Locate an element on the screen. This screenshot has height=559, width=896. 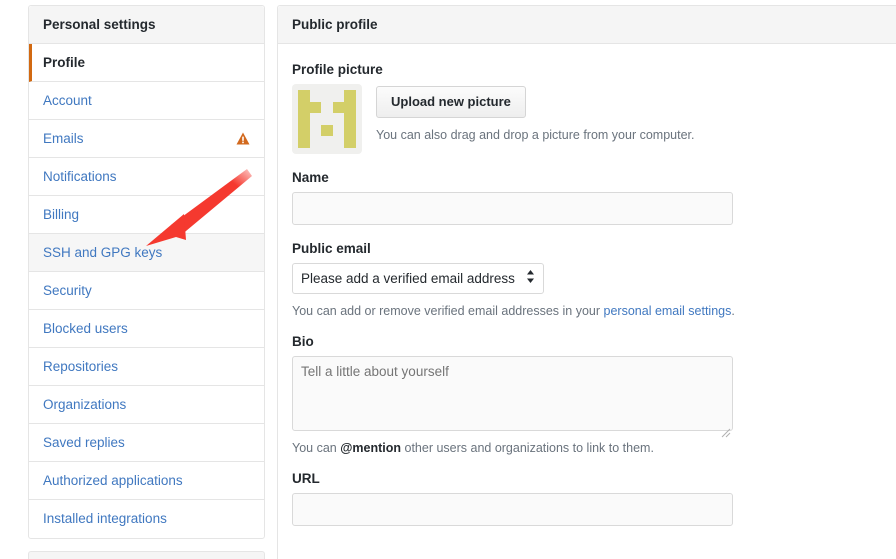
sidebar-item-notifications: Notifications is located at coordinates (146, 177).